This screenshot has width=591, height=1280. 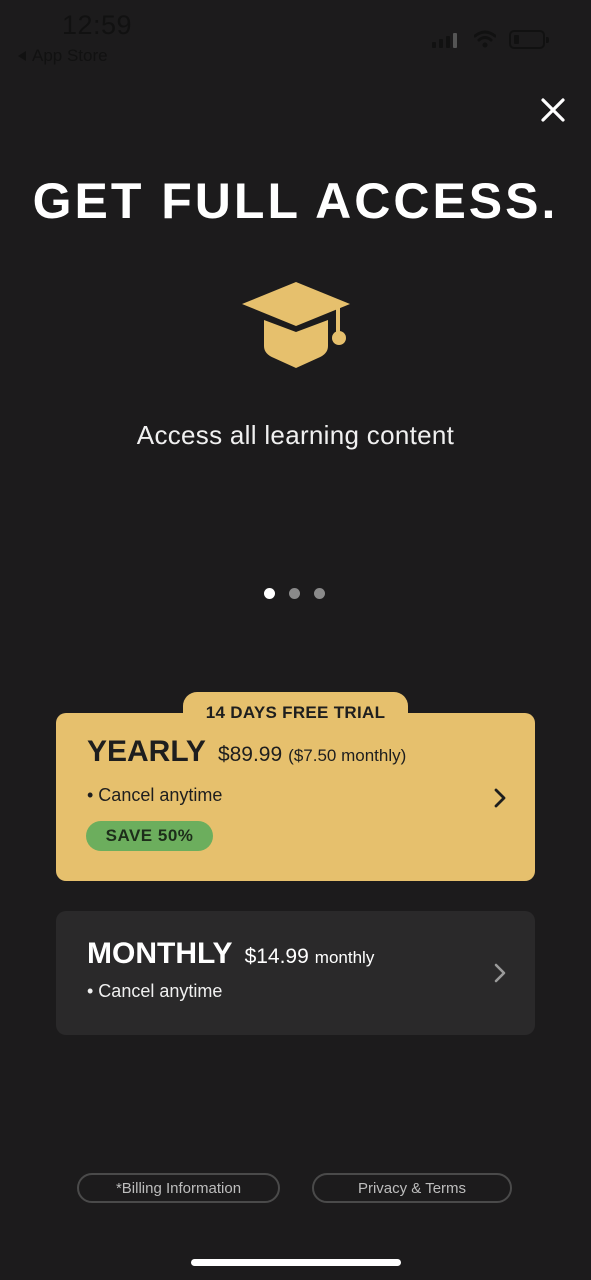 What do you see at coordinates (276, 956) in the screenshot?
I see `monthly-plan-price: $14.99` at bounding box center [276, 956].